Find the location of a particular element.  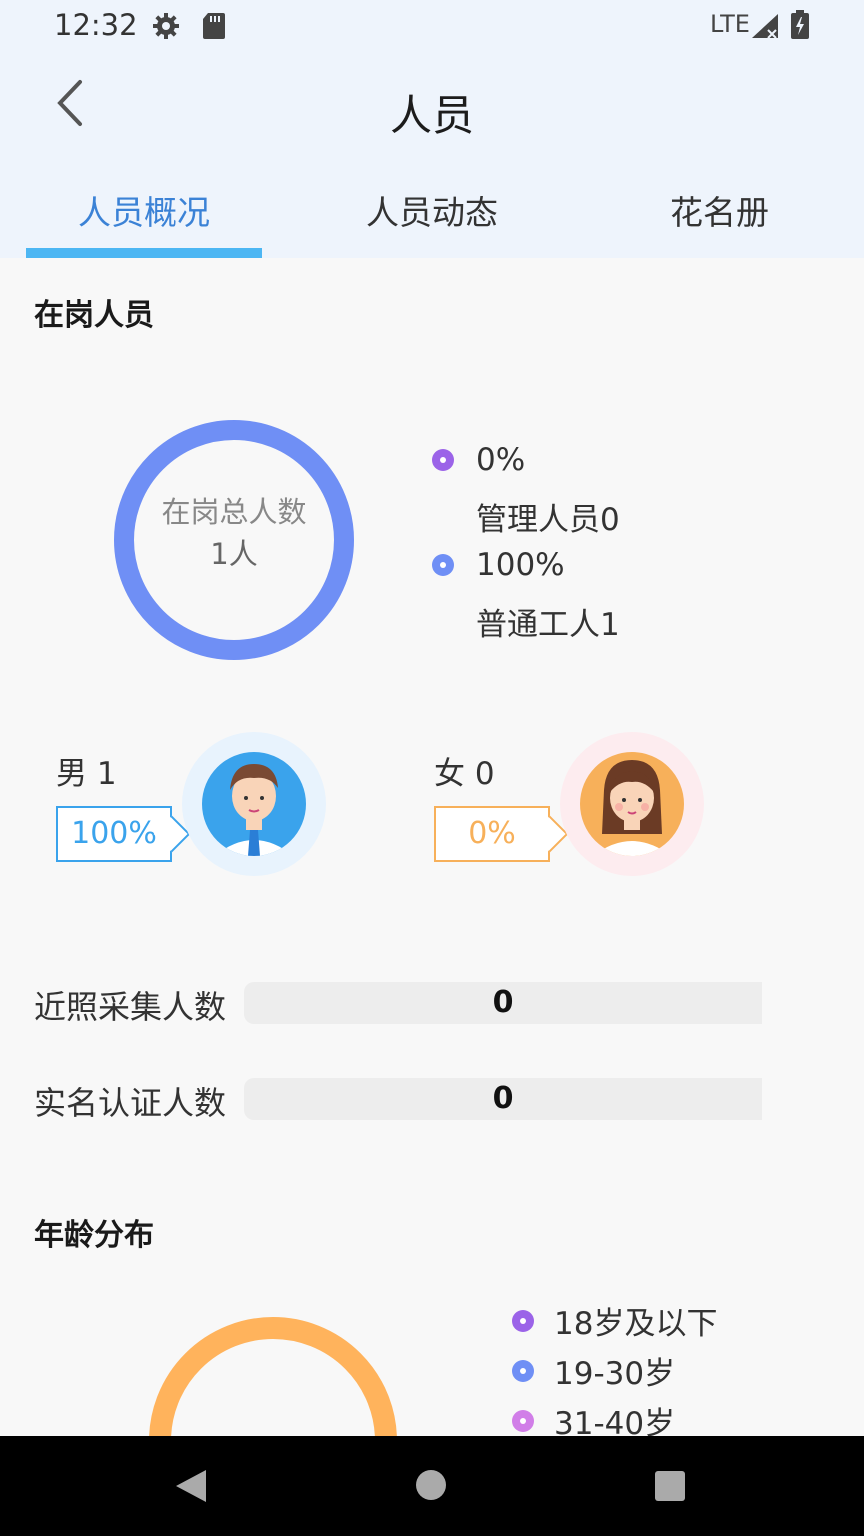

nav-back-icon is located at coordinates (191, 1486).